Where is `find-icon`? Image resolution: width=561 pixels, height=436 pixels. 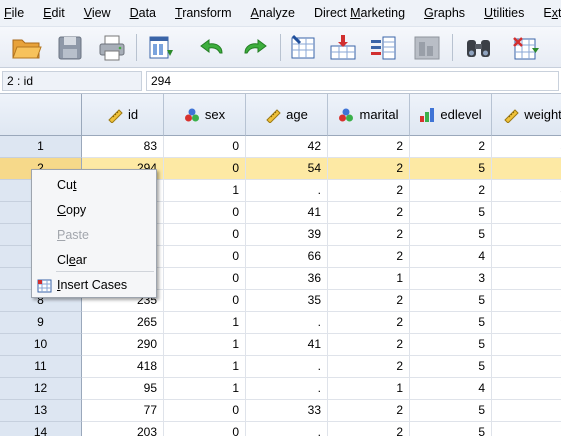 find-icon is located at coordinates (479, 47).